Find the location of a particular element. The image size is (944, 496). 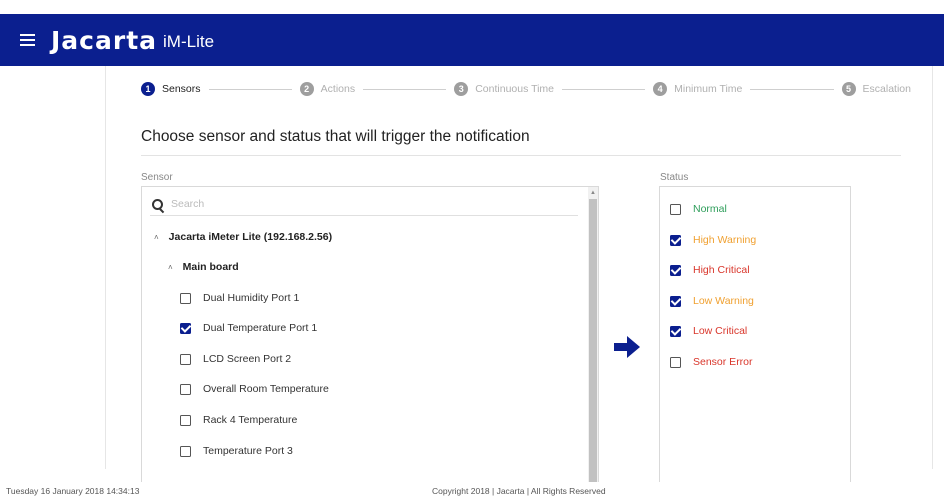

tree-device-row: ˄ Jacarta iMeter Lite (192.168.2.56) is located at coordinates (243, 237).